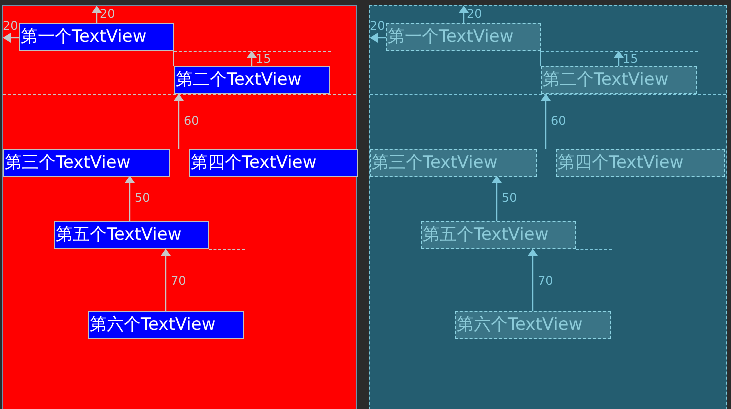  What do you see at coordinates (96, 37) in the screenshot?
I see `text-view: 第一个TextView` at bounding box center [96, 37].